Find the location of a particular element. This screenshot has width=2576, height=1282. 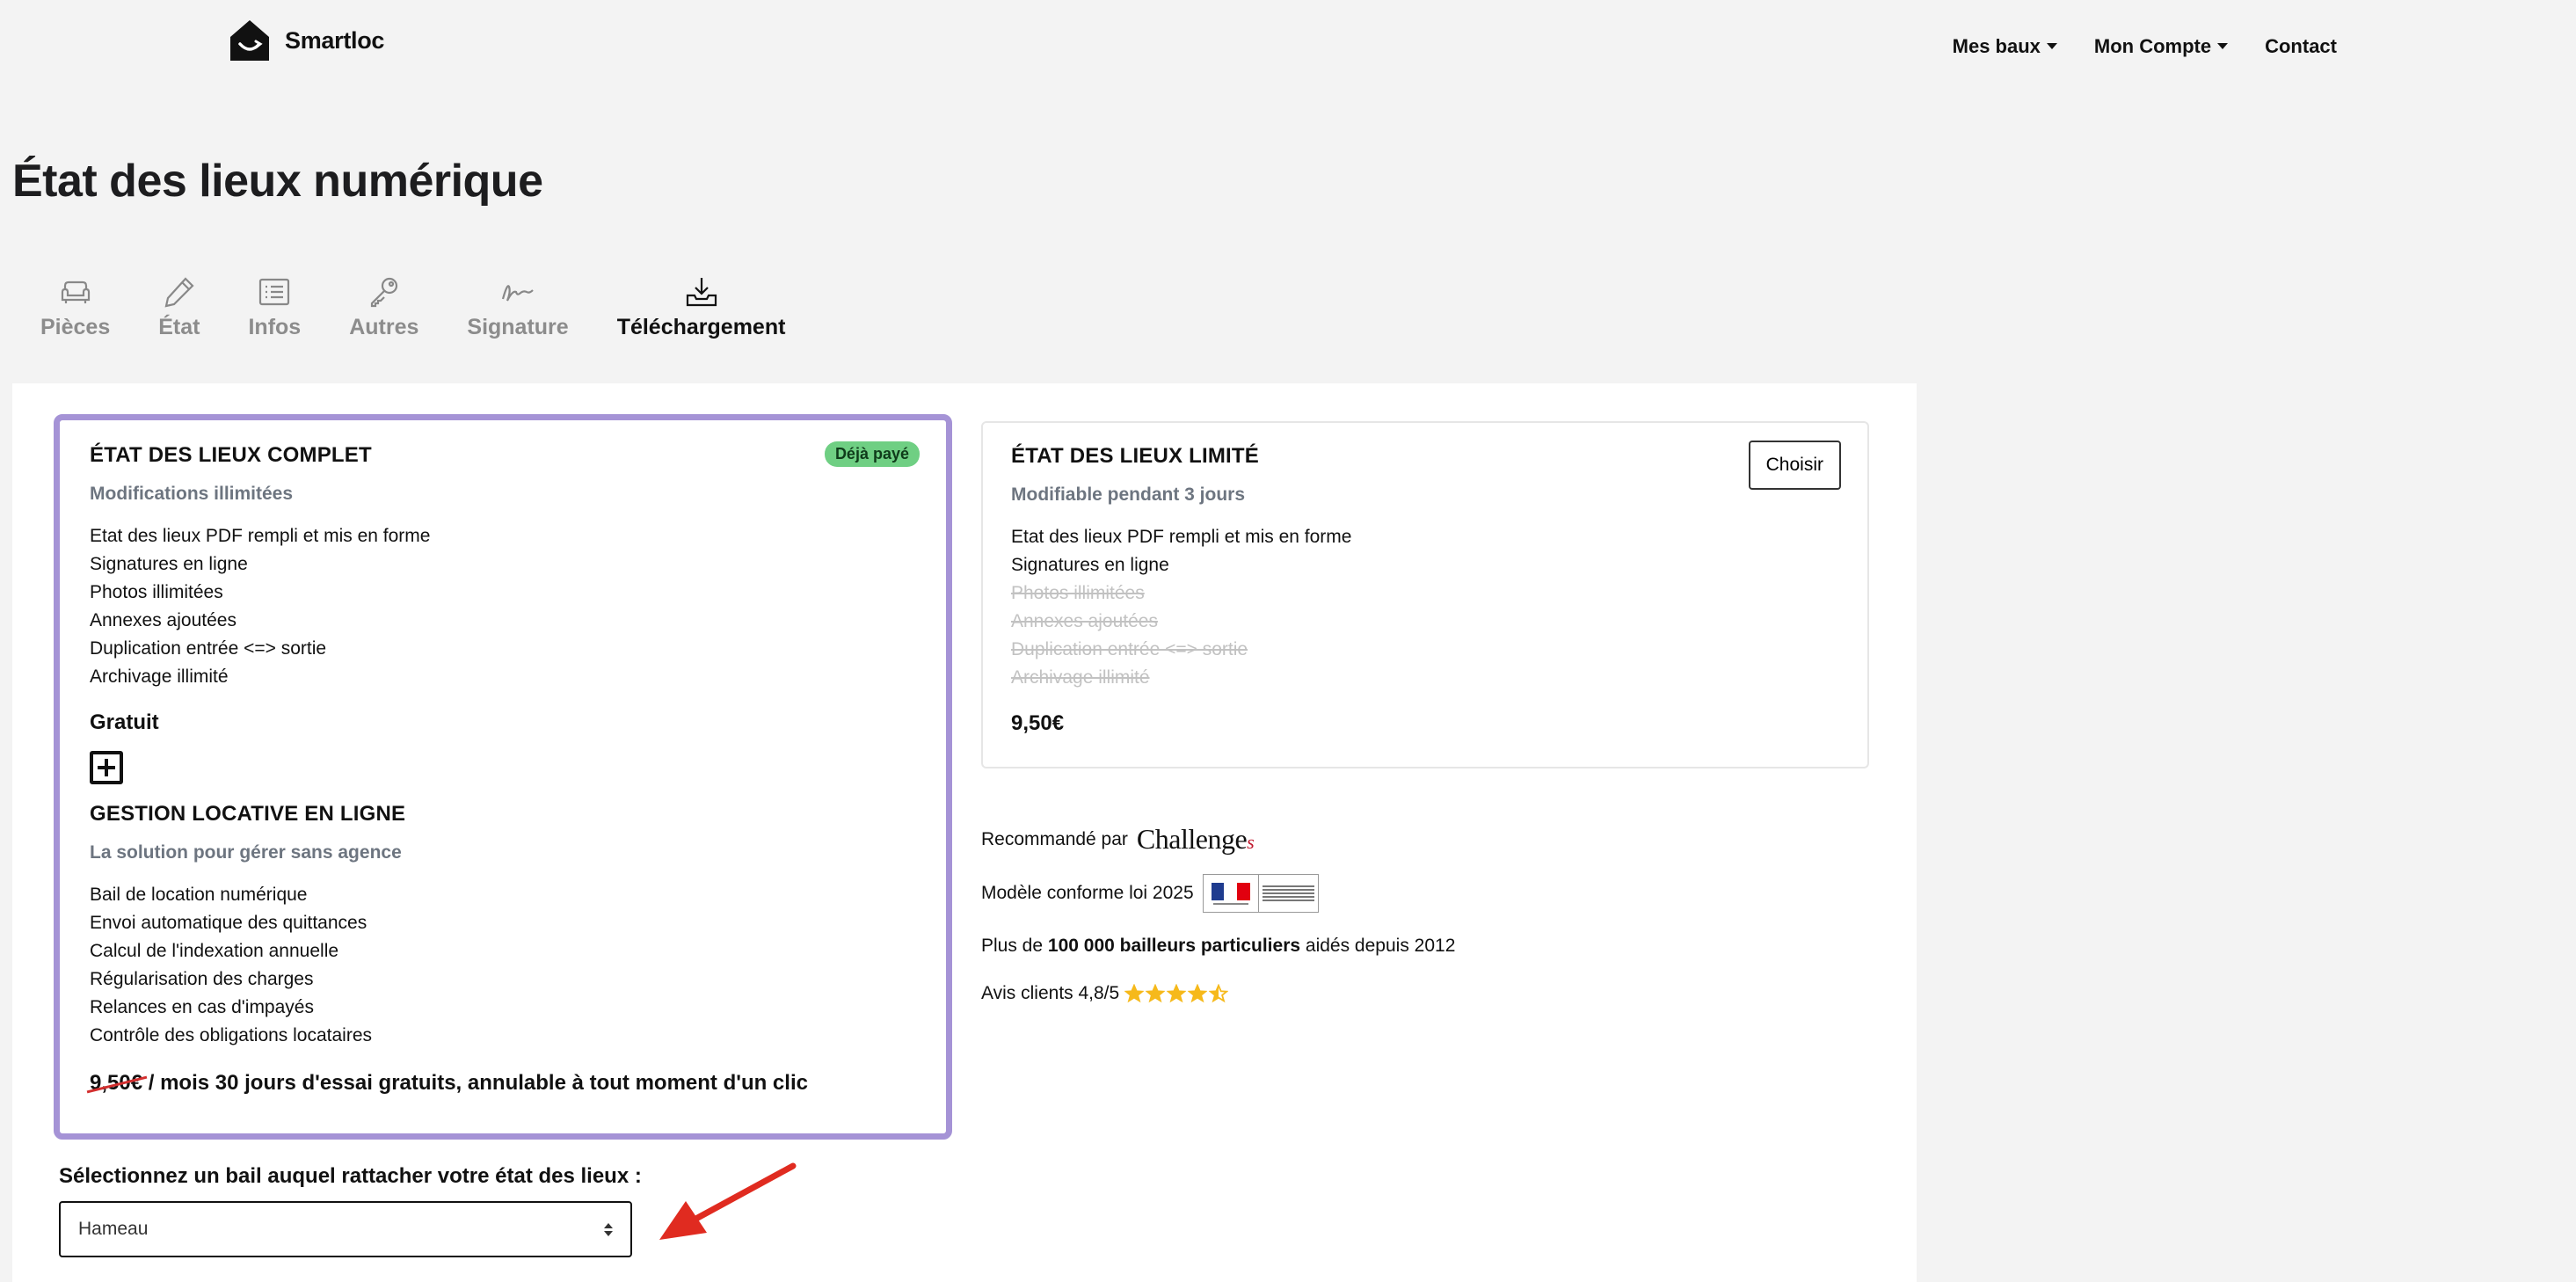

smartloc-logo-icon is located at coordinates (249, 40).